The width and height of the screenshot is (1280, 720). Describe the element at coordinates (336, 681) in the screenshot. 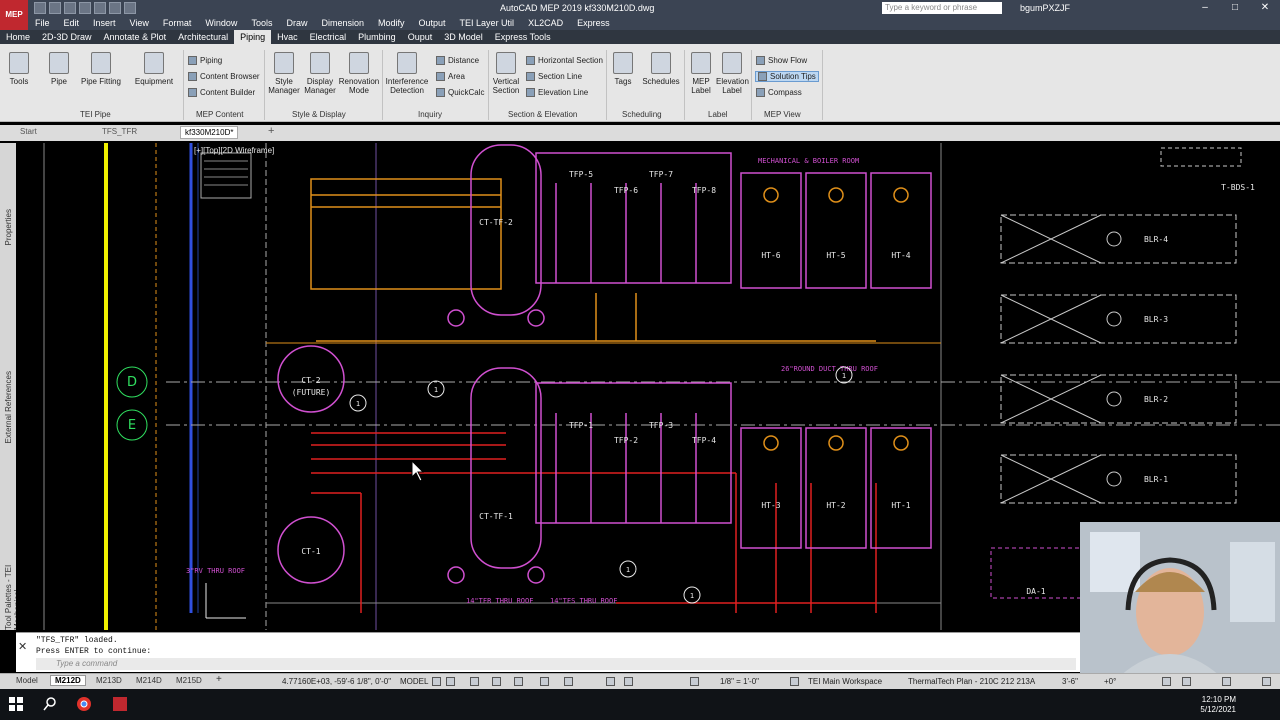

I see `coordinates-readout: 4.77160E+03, -59'-6 1/8", 0'-0"` at that location.